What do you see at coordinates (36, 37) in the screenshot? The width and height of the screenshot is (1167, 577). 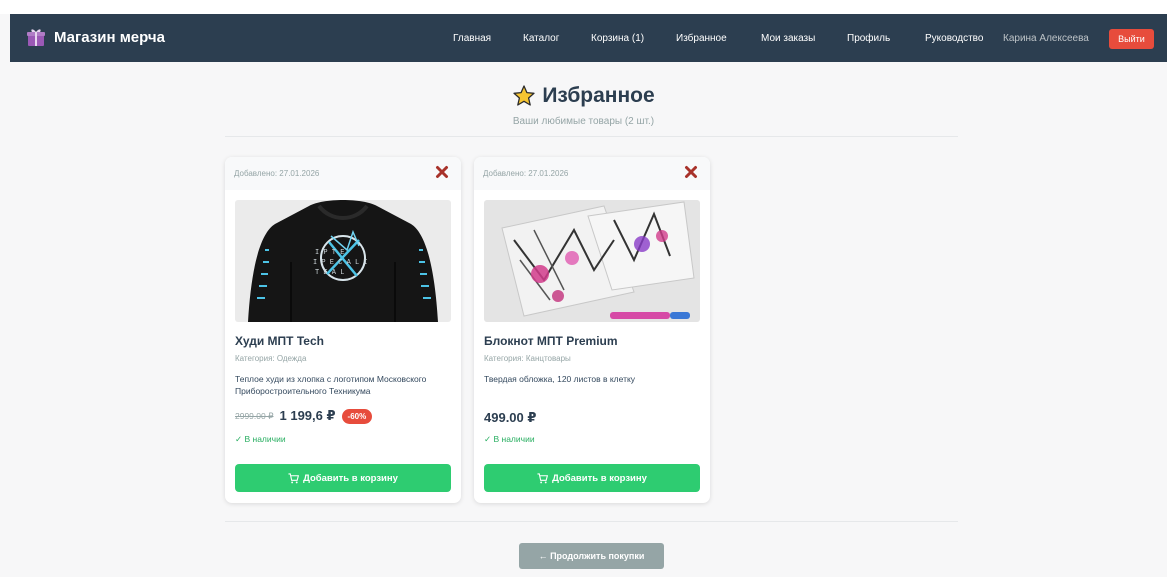 I see `gift-icon` at bounding box center [36, 37].